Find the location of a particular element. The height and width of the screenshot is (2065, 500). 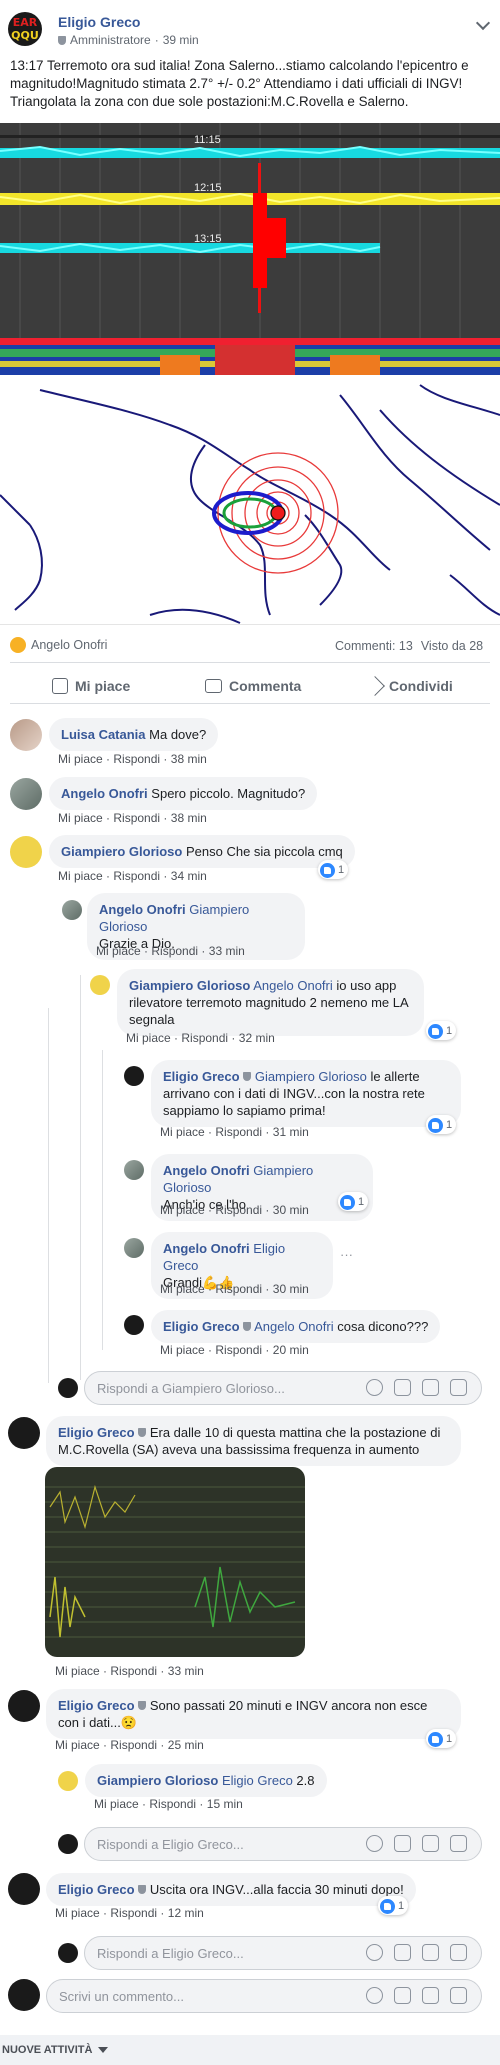

input-tools is located at coordinates (416, 1995).